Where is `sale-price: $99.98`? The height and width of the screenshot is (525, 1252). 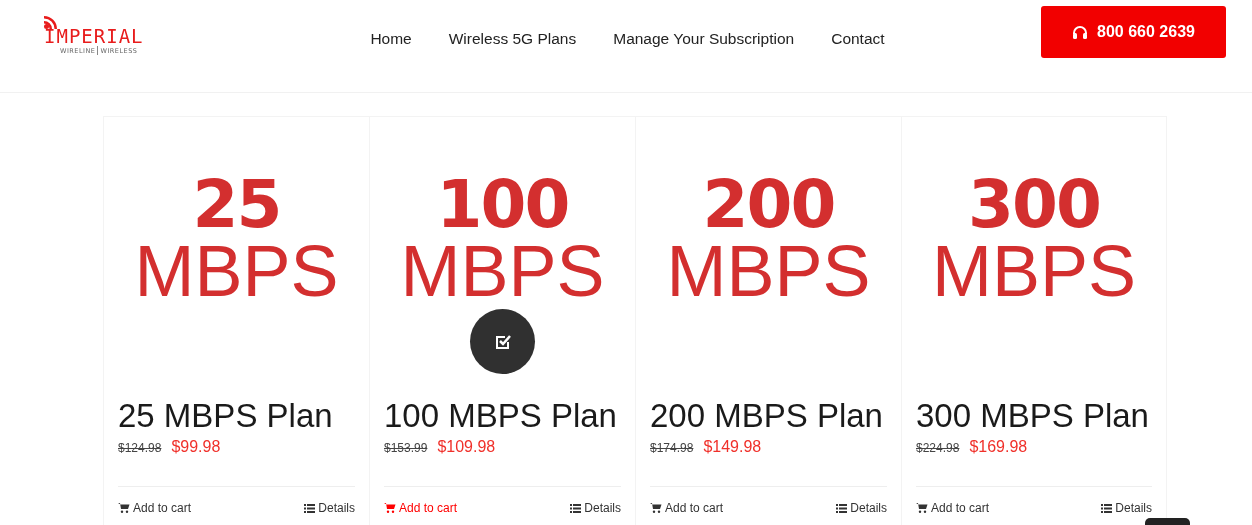
sale-price: $99.98 is located at coordinates (196, 447).